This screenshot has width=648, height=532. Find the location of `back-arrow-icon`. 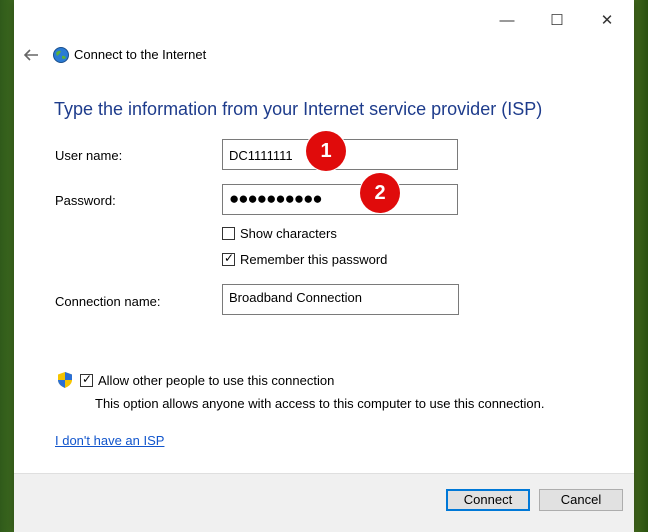

back-arrow-icon is located at coordinates (31, 55).